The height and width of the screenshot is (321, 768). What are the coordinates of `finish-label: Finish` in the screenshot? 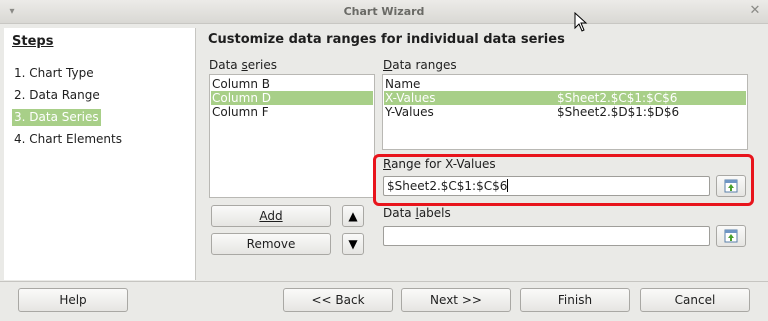 It's located at (575, 300).